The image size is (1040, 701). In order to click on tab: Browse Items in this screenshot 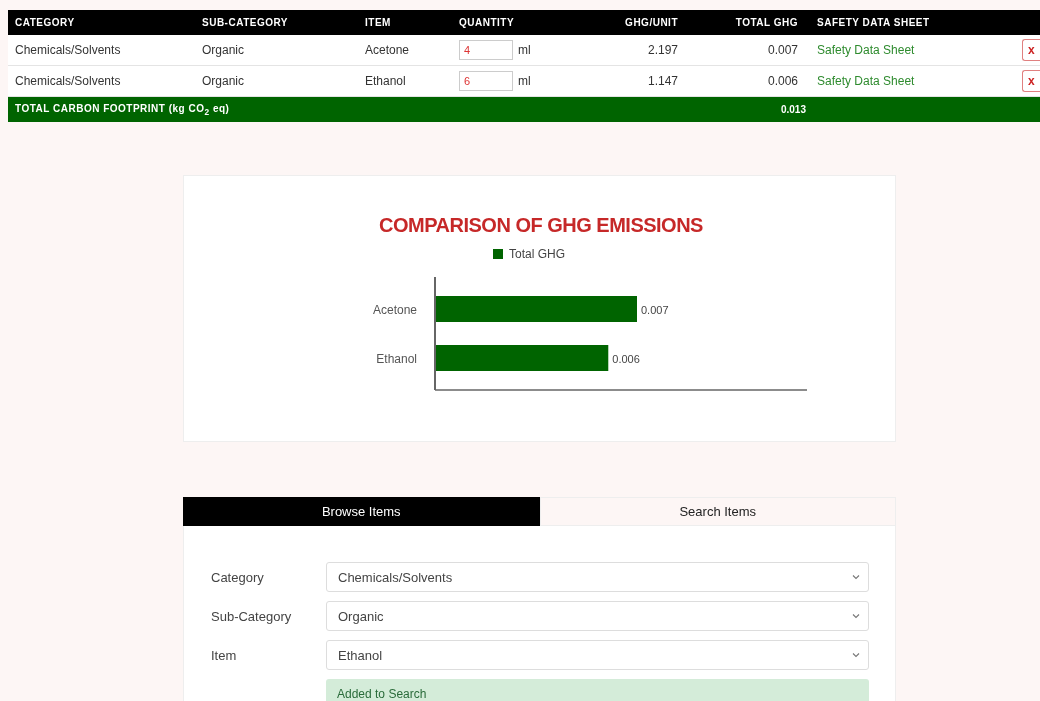, I will do `click(361, 511)`.